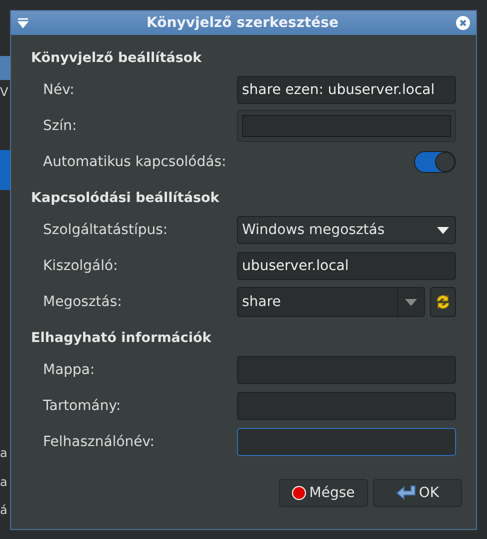  What do you see at coordinates (346, 126) in the screenshot?
I see `color-button` at bounding box center [346, 126].